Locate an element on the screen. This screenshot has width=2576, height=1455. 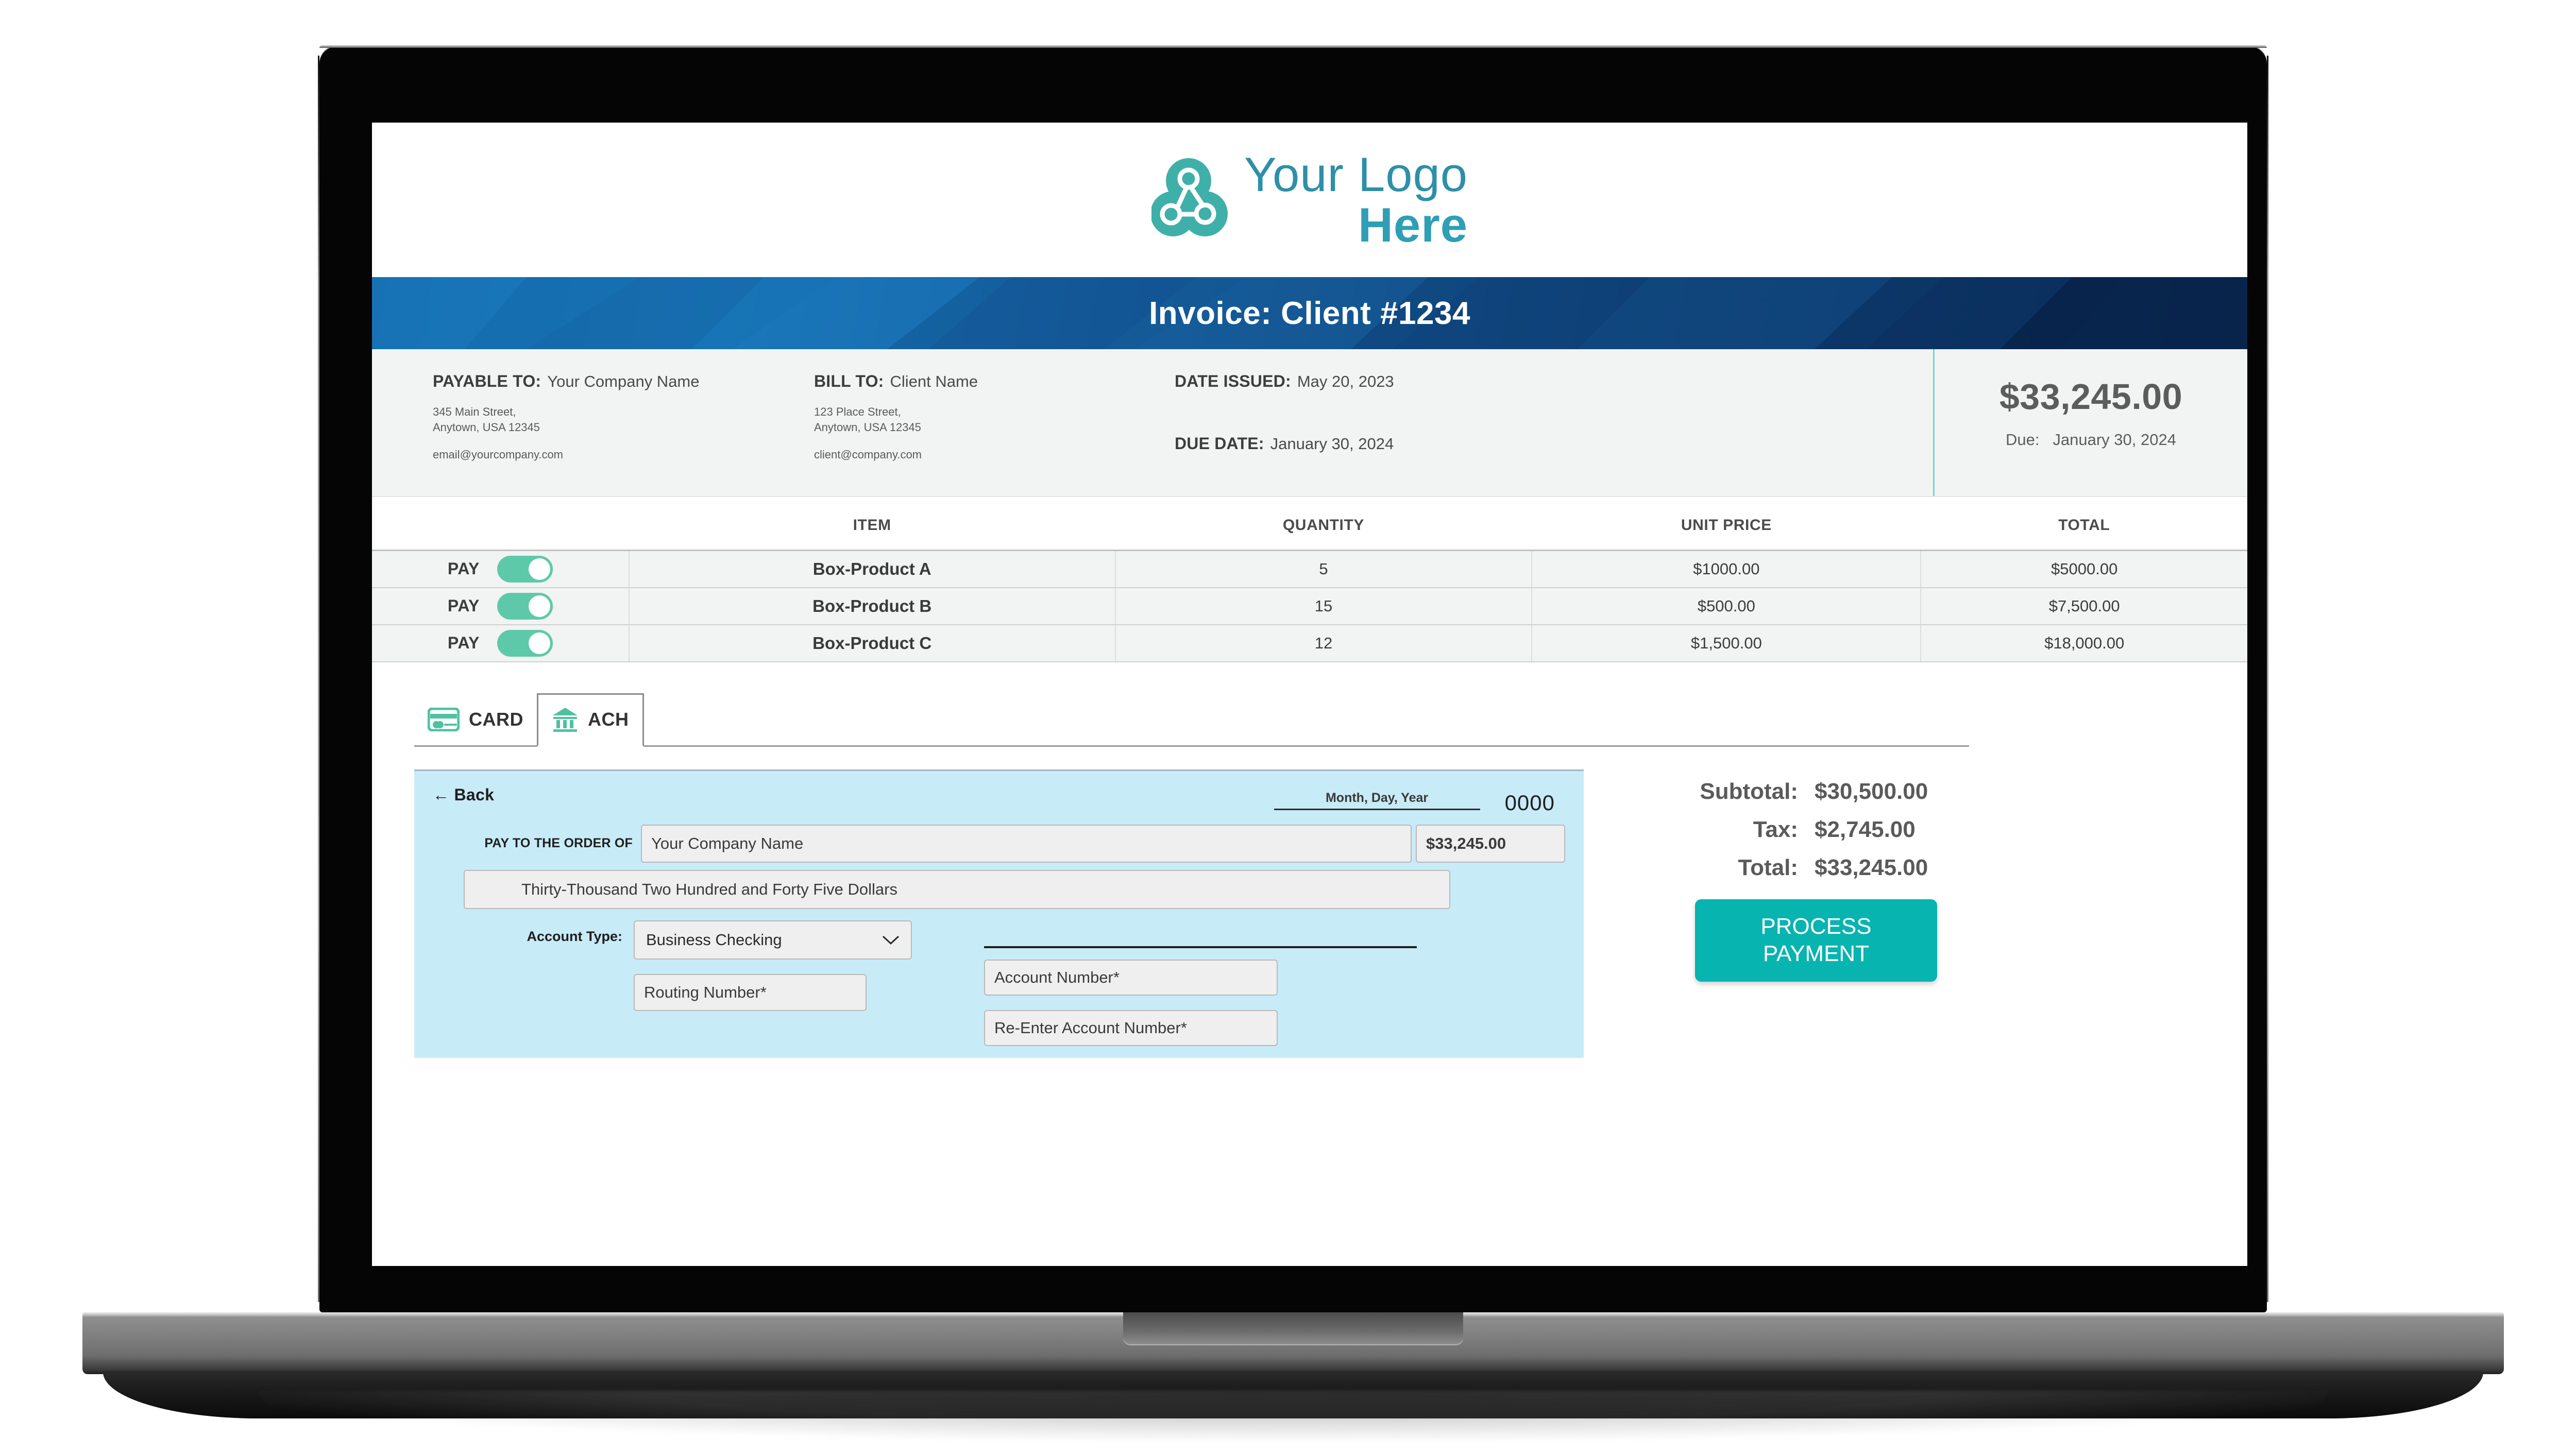
check-amount-box: $33,245.00 is located at coordinates (1490, 843).